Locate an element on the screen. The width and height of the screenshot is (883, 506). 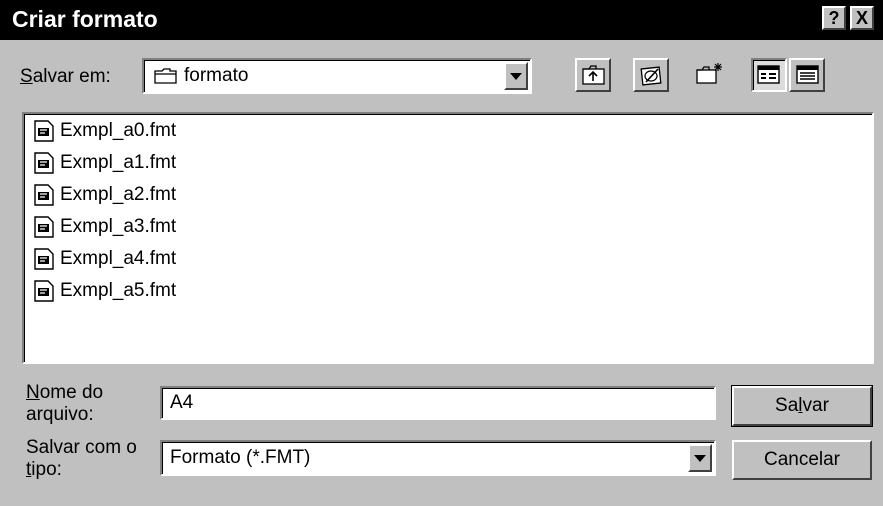
new-folder-button is located at coordinates (709, 75).